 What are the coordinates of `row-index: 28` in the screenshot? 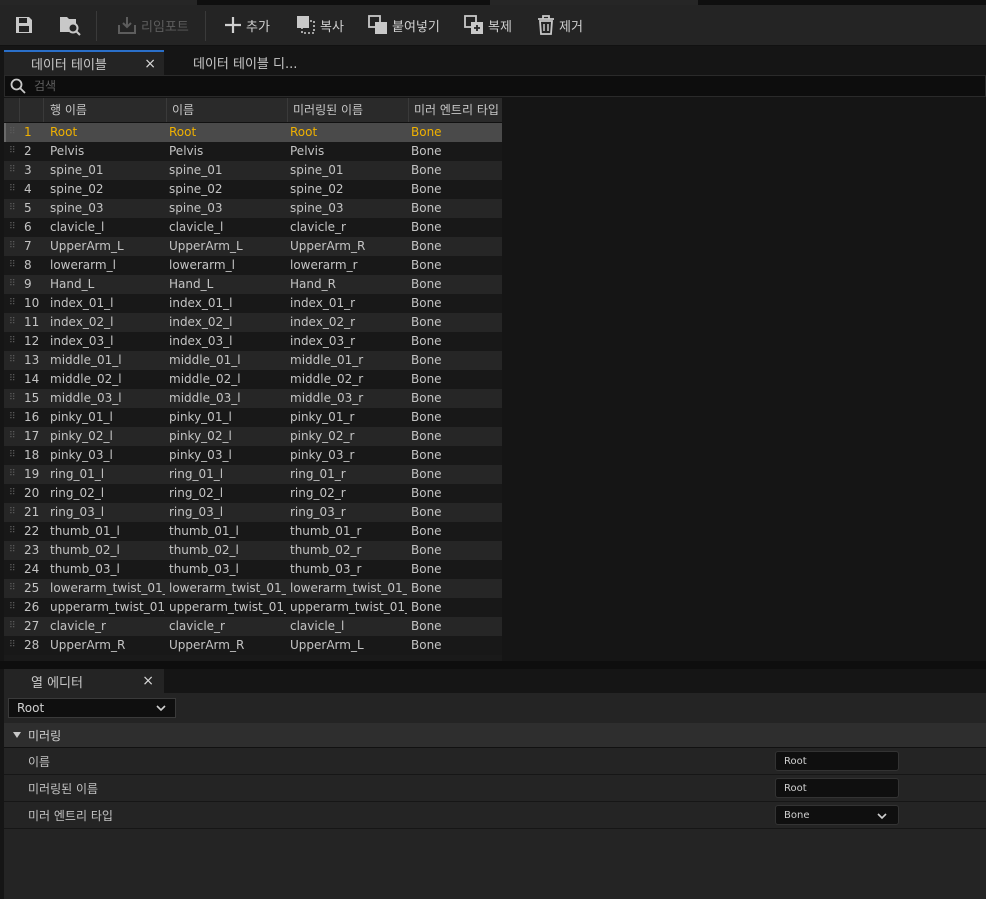 It's located at (32, 645).